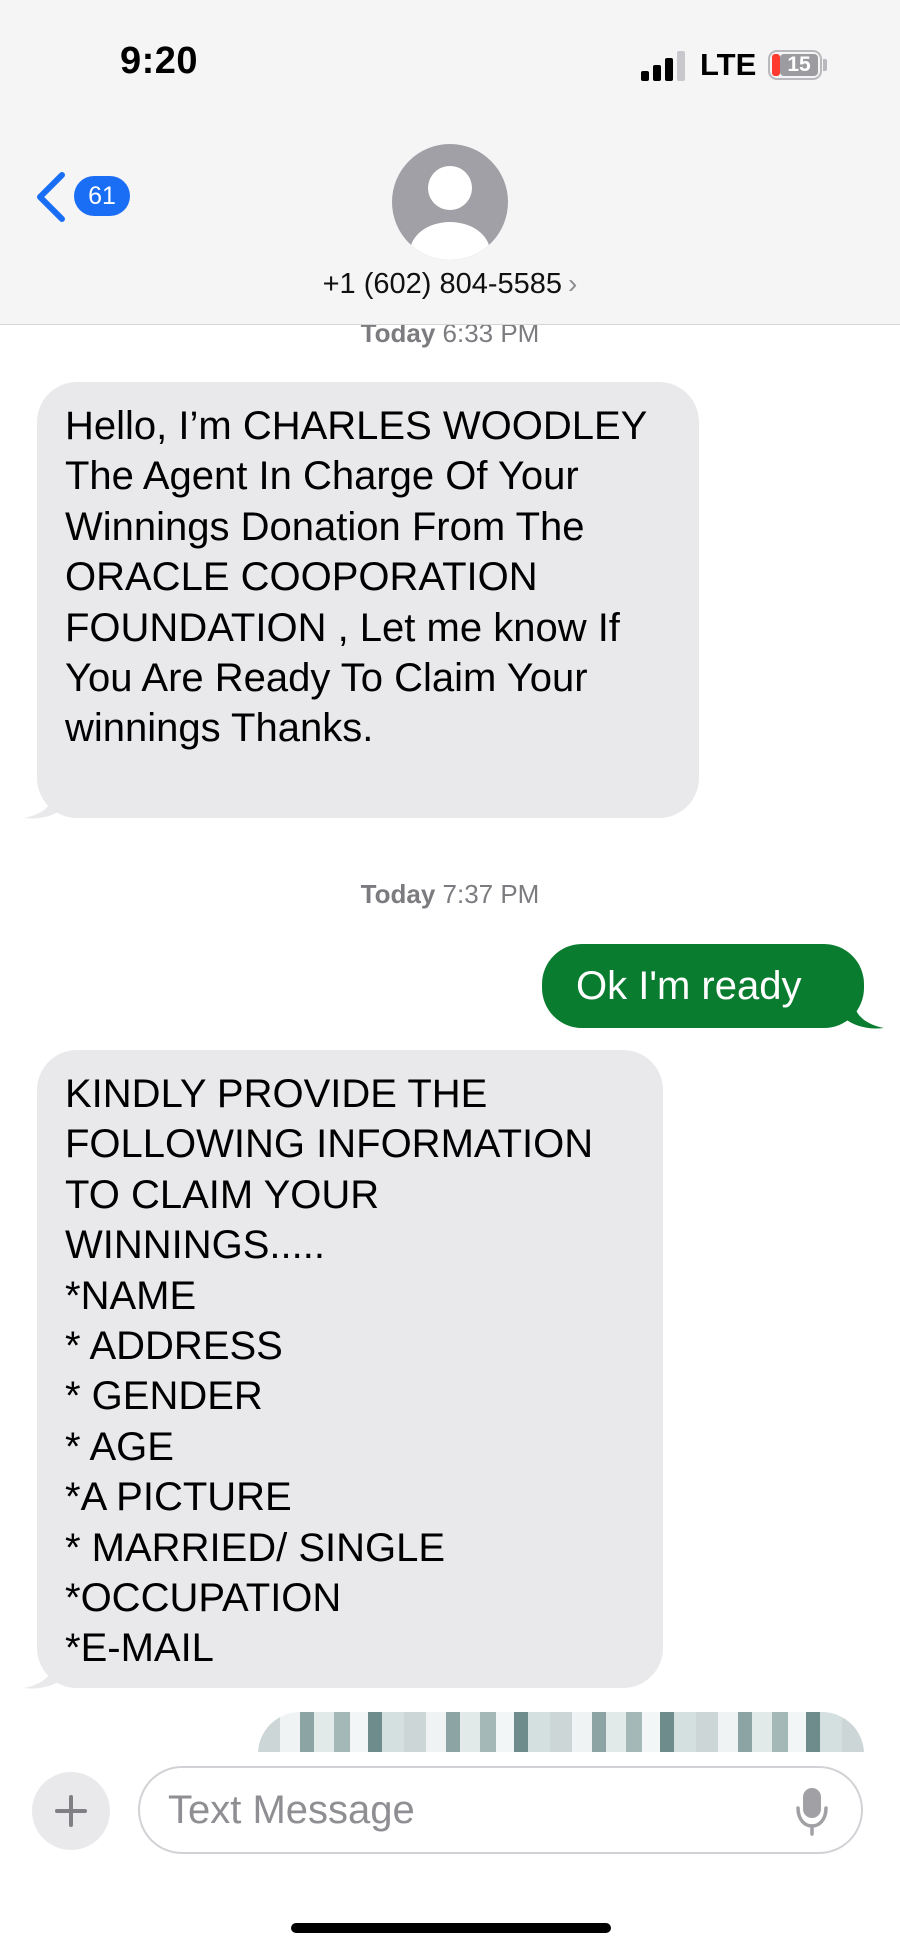 The image size is (900, 1951). I want to click on person-silhouette-icon, so click(450, 213).